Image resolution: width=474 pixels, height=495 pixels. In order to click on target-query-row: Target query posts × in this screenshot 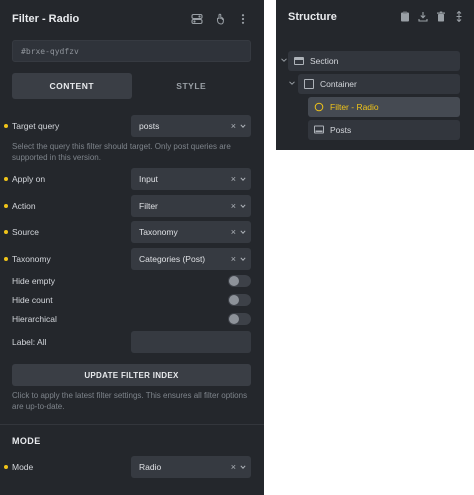, I will do `click(132, 126)`.